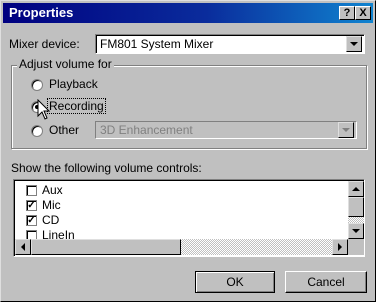 Image resolution: width=376 pixels, height=302 pixels. What do you see at coordinates (356, 247) in the screenshot?
I see `scrollbar-corner` at bounding box center [356, 247].